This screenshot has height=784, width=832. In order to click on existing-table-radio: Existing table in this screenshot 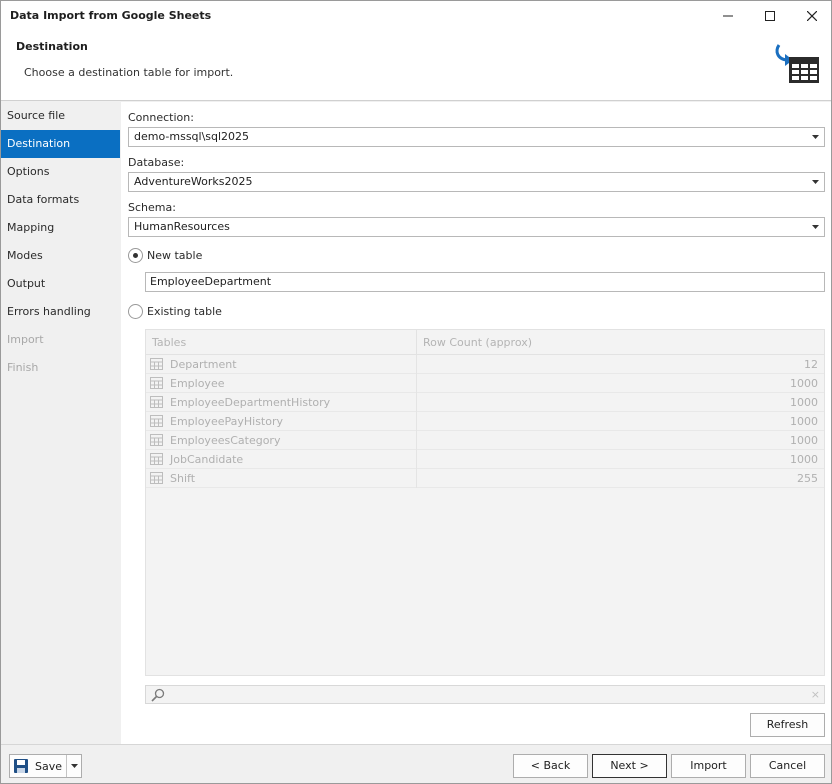, I will do `click(175, 311)`.